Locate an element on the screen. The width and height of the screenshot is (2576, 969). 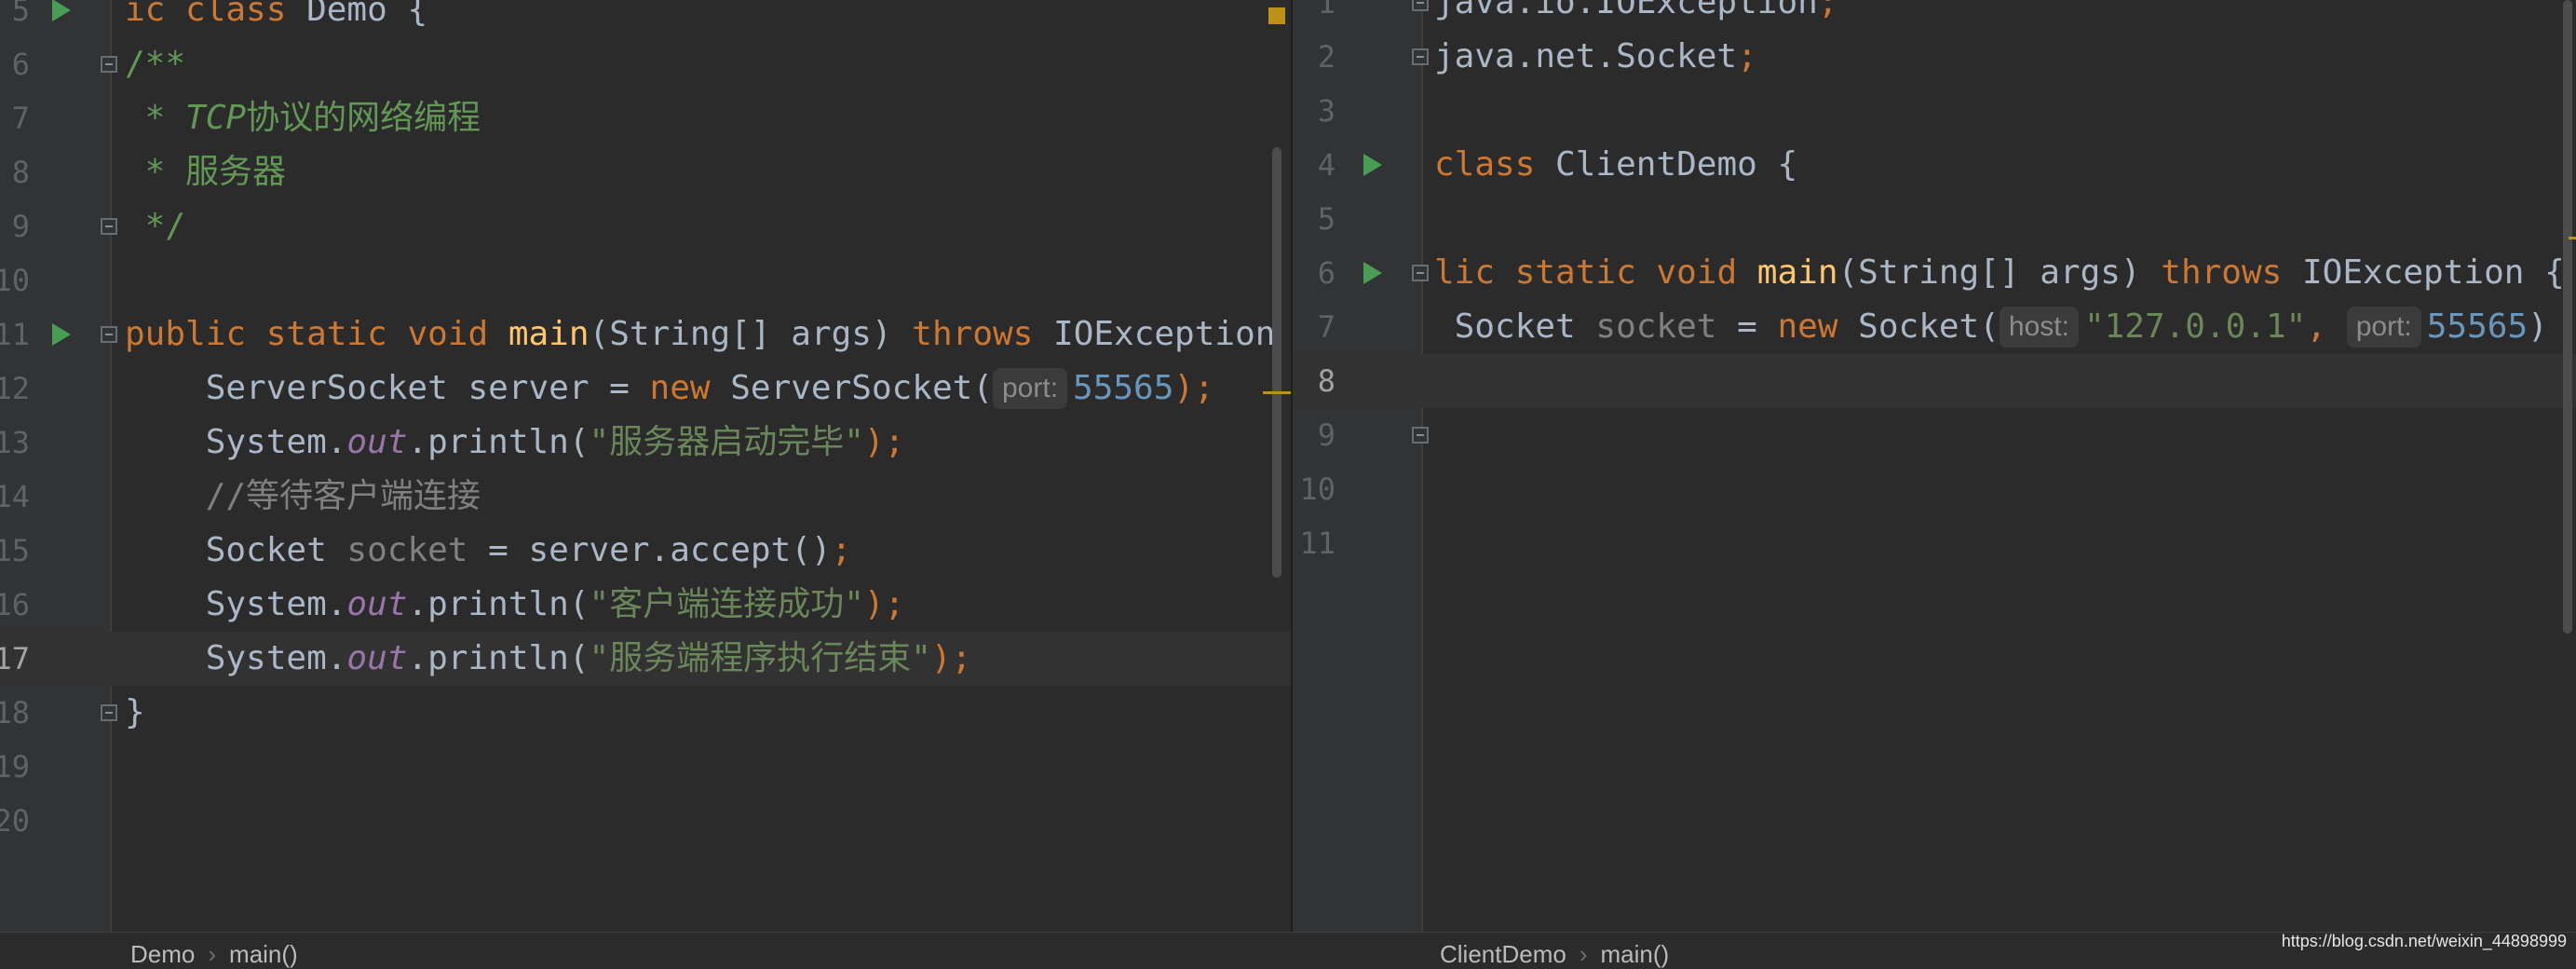
code-line: 19 is located at coordinates (645, 767).